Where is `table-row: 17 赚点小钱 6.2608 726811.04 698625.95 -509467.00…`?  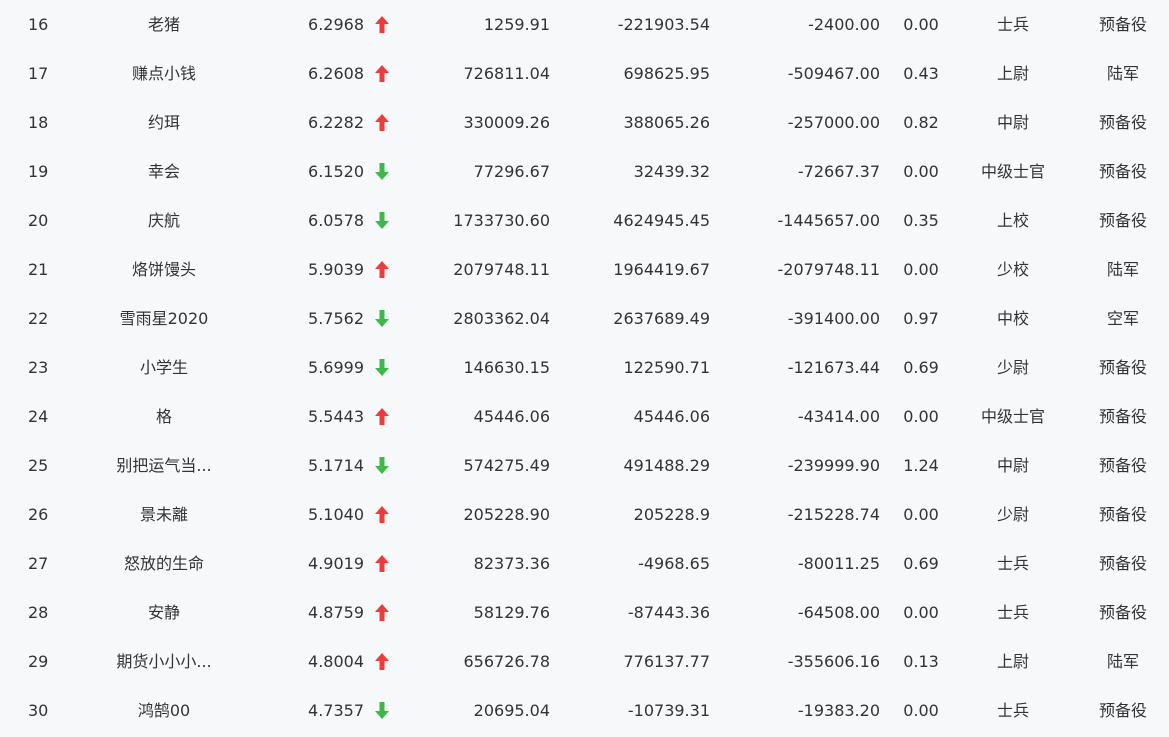
table-row: 17 赚点小钱 6.2608 726811.04 698625.95 -509467.00… is located at coordinates (584, 73).